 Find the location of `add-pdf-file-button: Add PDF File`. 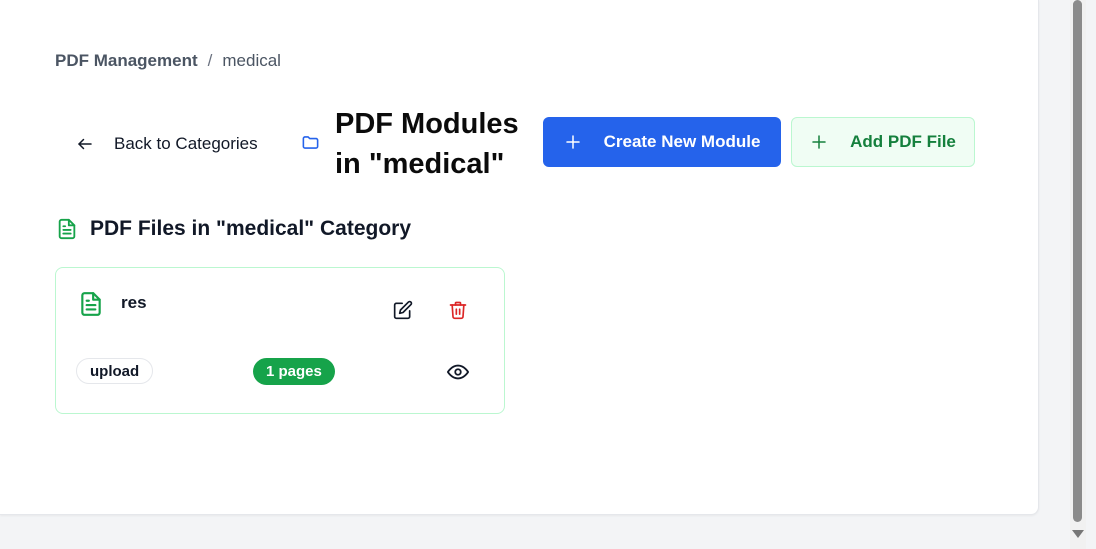

add-pdf-file-button: Add PDF File is located at coordinates (883, 142).